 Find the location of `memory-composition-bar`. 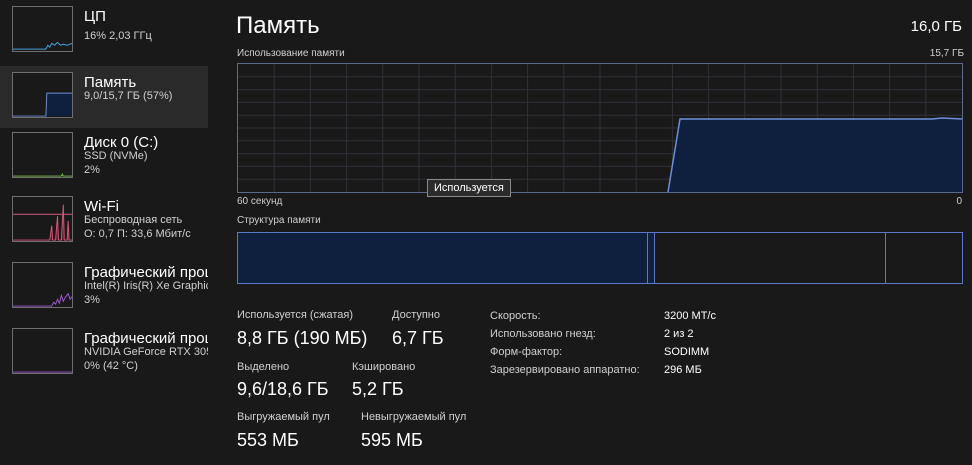

memory-composition-bar is located at coordinates (600, 258).